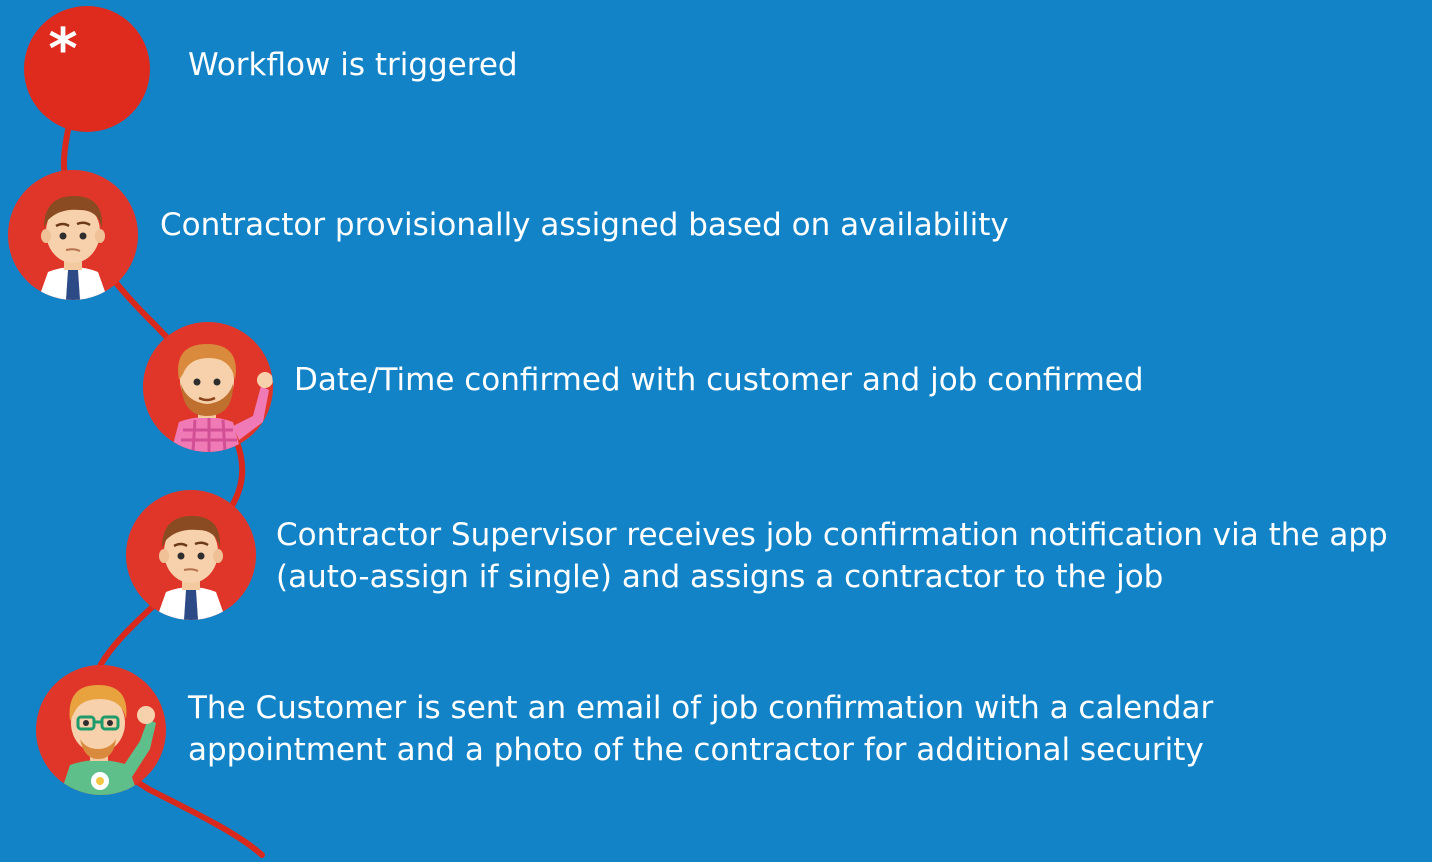  I want to click on supervisor-avatar, so click(191, 555).